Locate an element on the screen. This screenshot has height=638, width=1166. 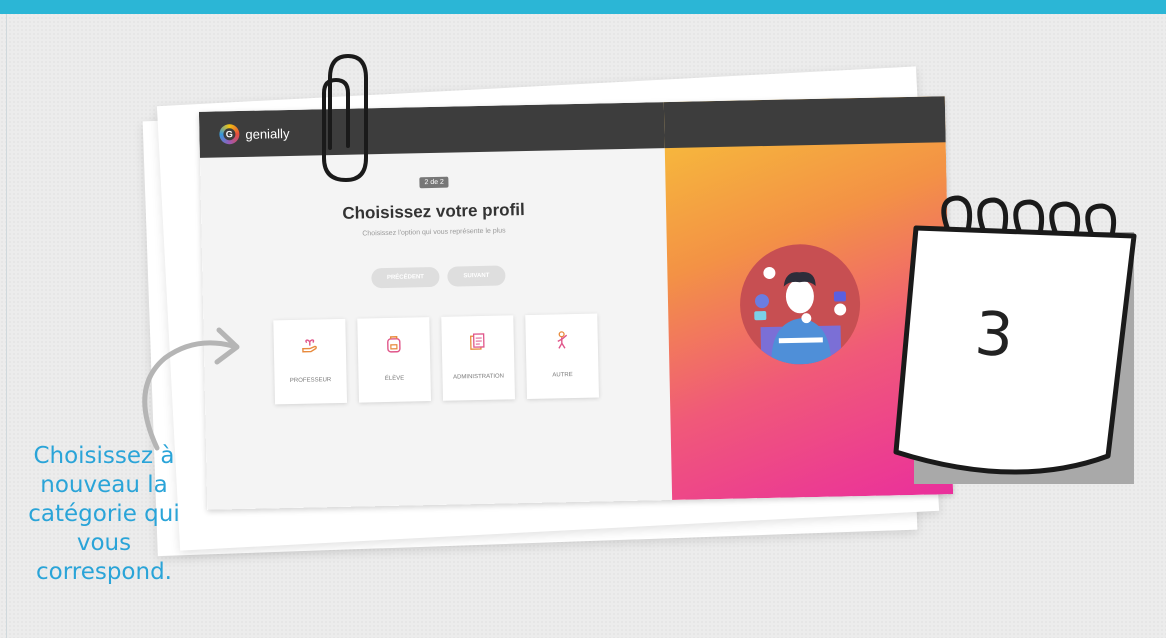
profile-card-eleve: ÉLÈVE is located at coordinates (394, 360).